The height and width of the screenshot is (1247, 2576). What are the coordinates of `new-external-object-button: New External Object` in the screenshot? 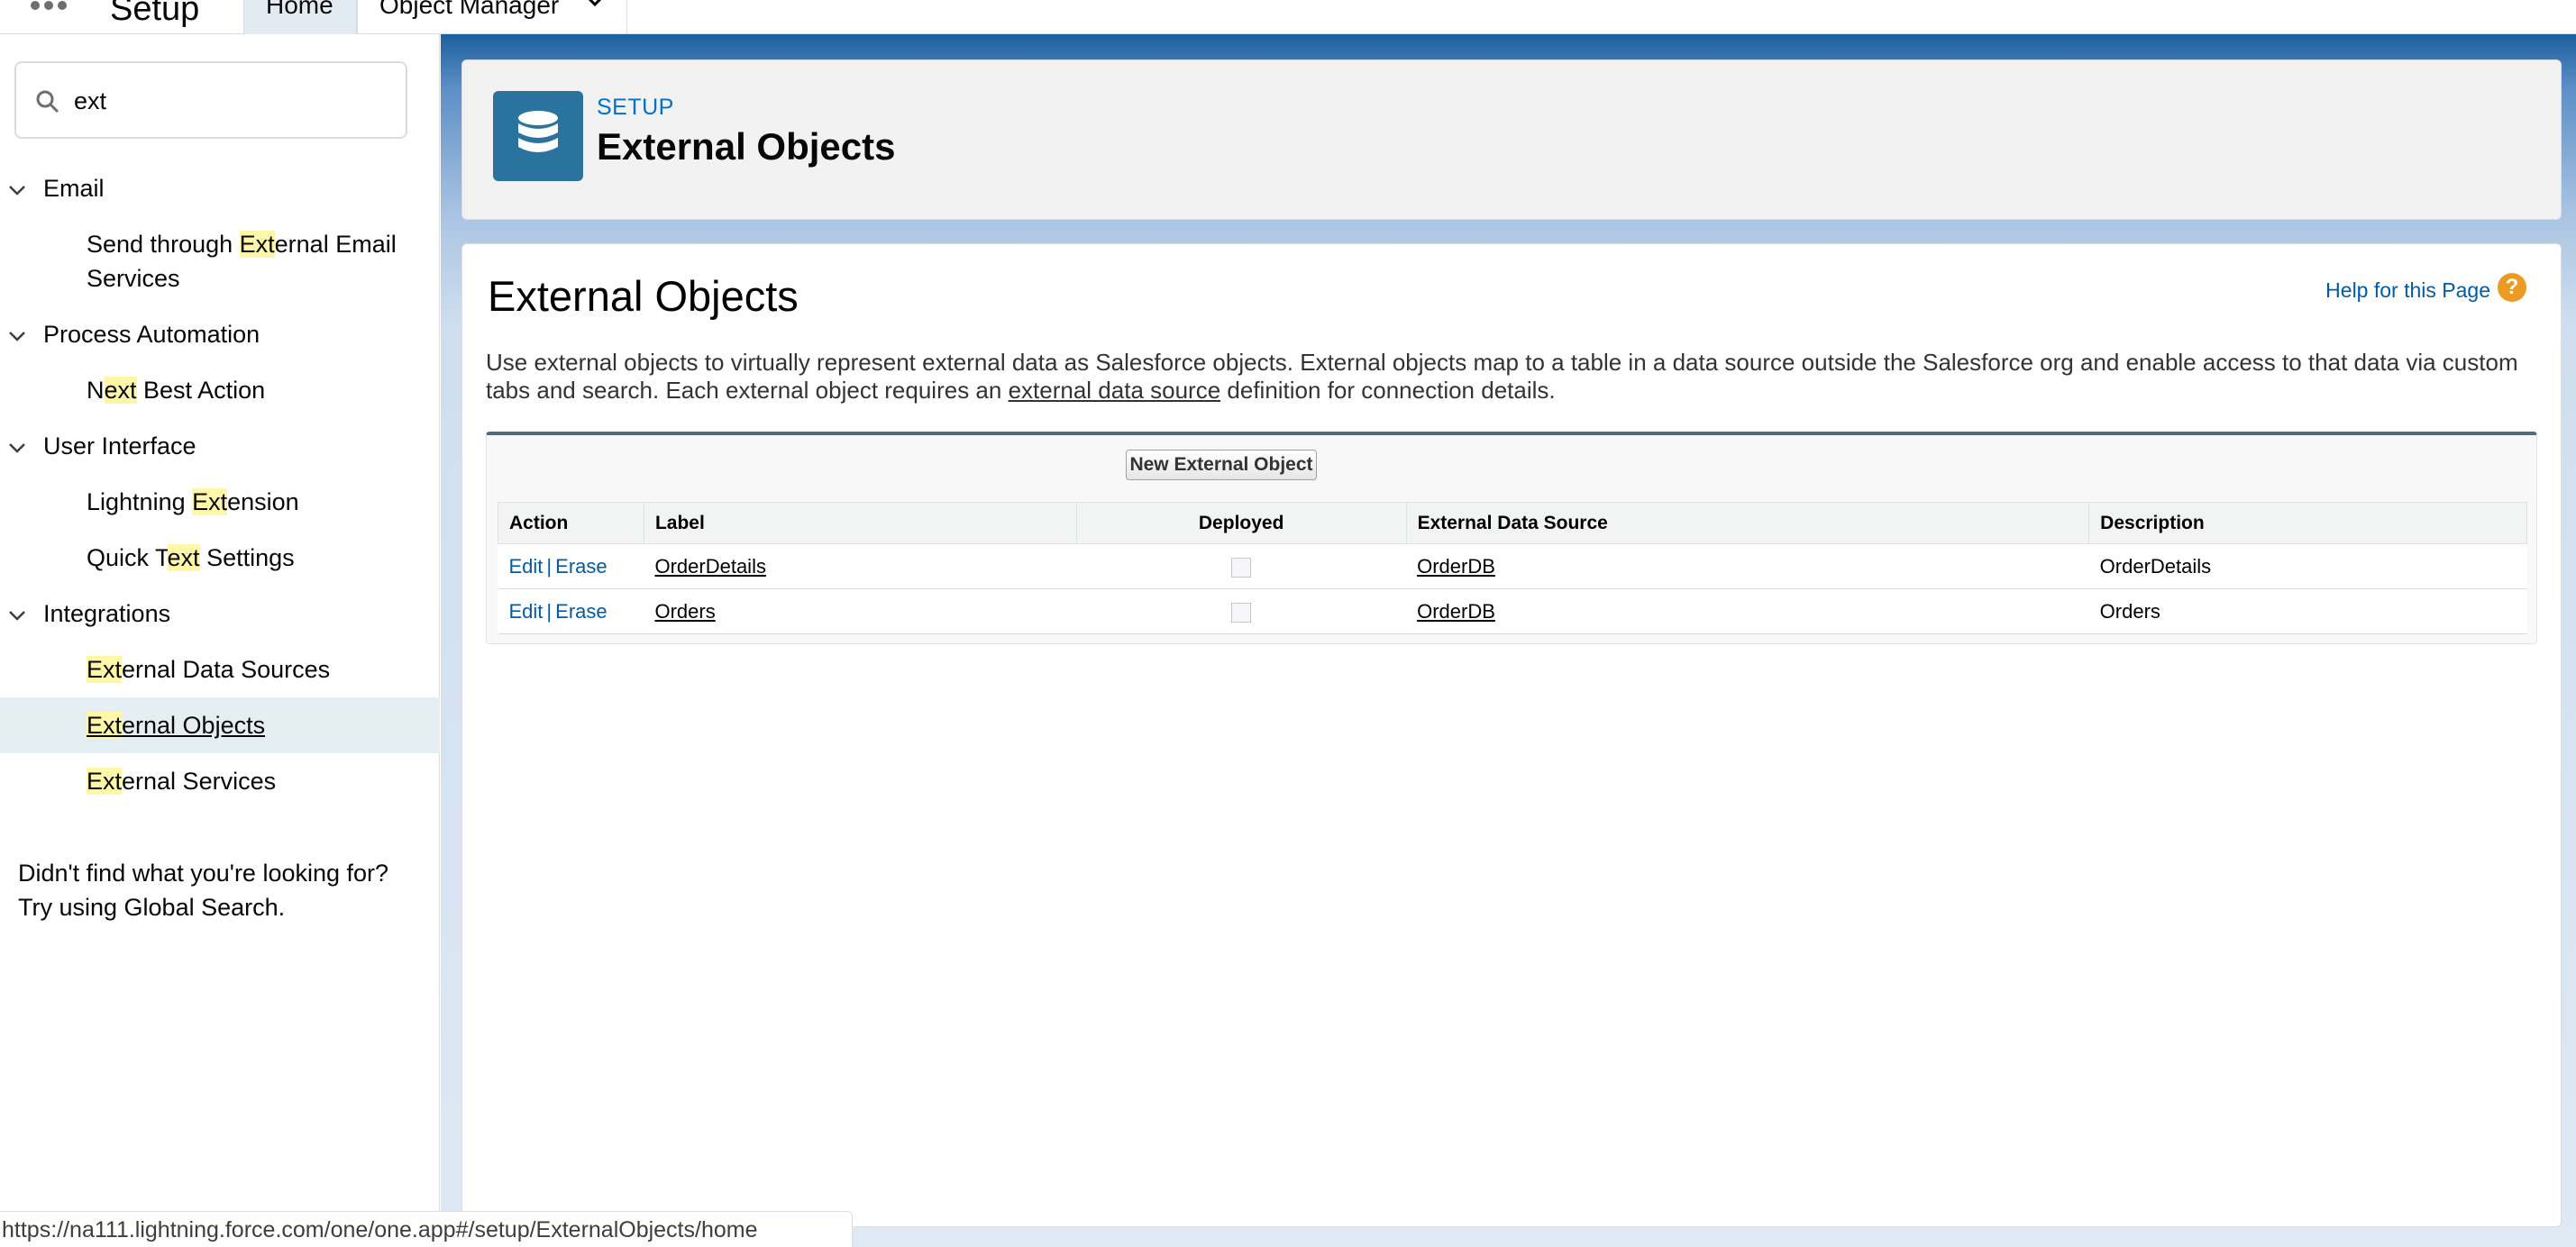 It's located at (1221, 465).